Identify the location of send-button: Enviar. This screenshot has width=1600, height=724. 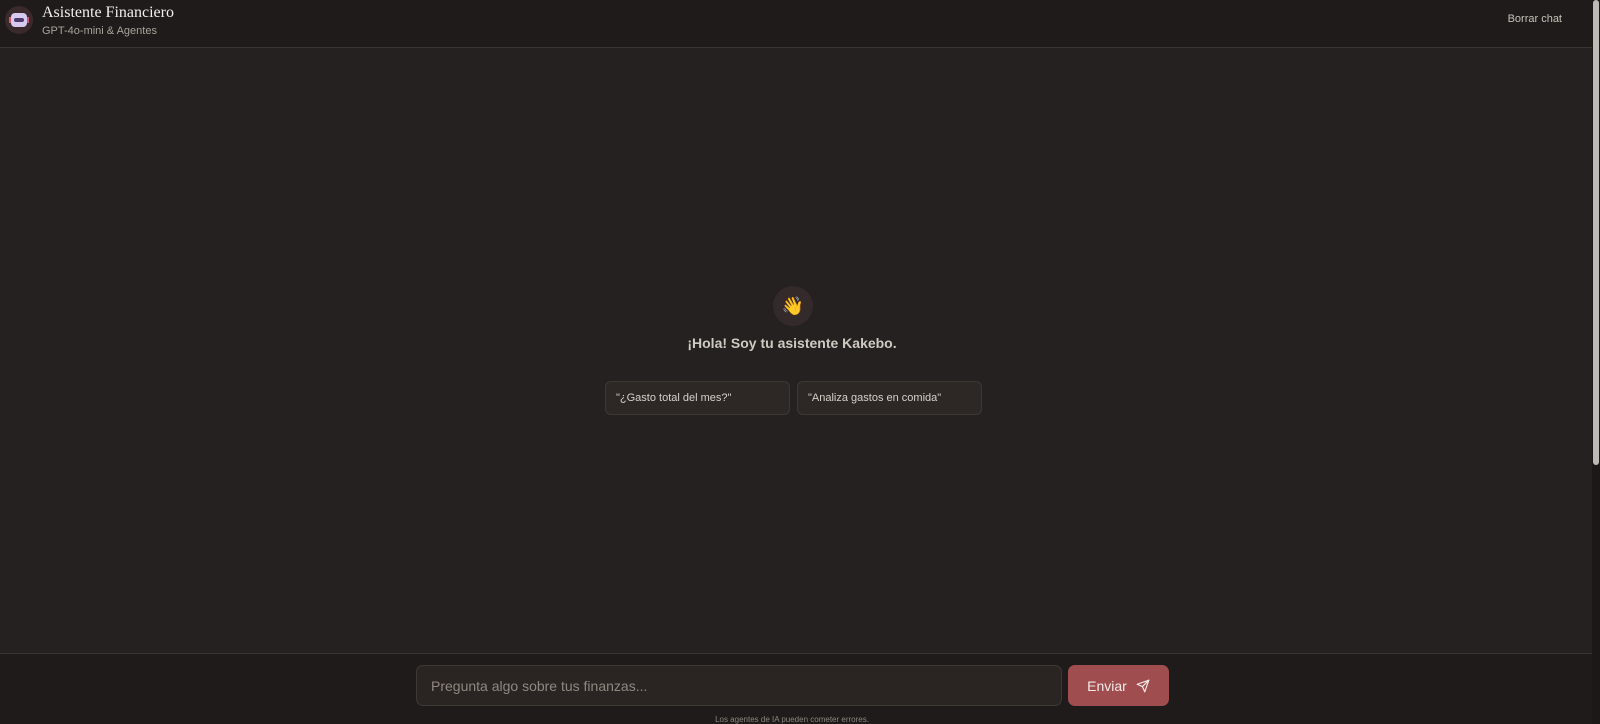
(1118, 685).